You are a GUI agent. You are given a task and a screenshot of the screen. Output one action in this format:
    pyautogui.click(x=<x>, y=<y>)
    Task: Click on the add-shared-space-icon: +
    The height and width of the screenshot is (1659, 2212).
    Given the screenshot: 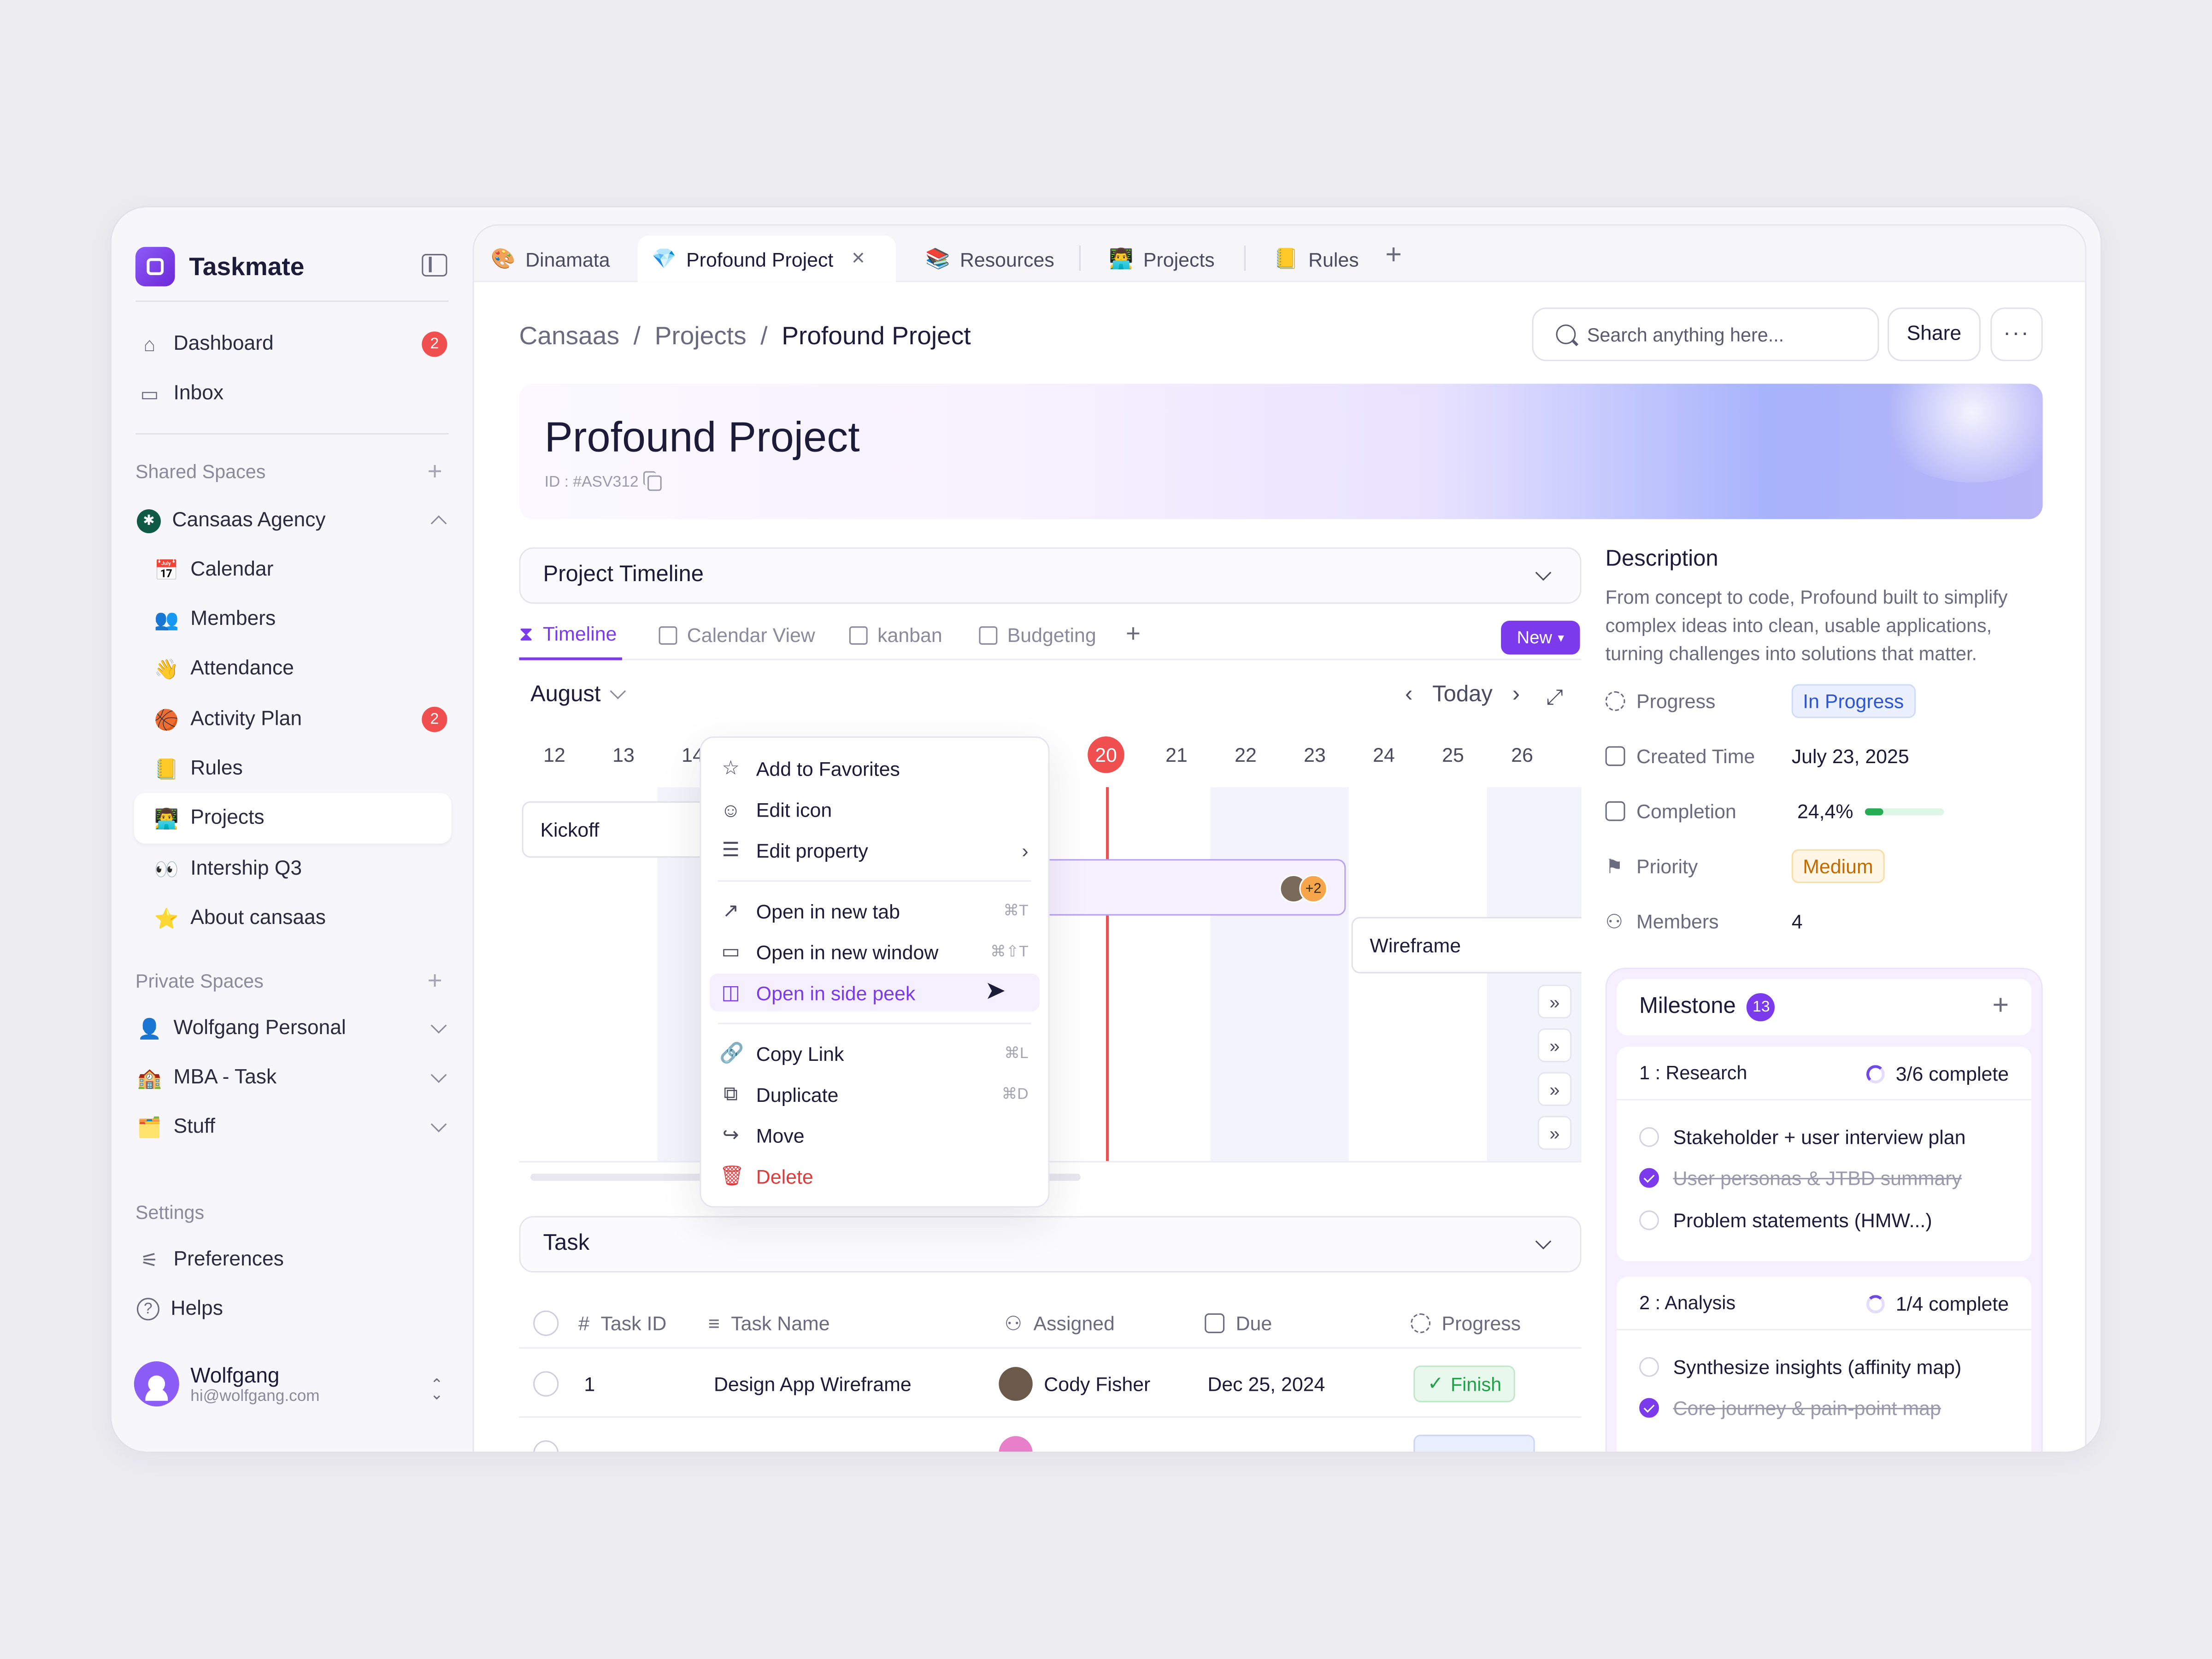 What is the action you would take?
    pyautogui.click(x=435, y=472)
    